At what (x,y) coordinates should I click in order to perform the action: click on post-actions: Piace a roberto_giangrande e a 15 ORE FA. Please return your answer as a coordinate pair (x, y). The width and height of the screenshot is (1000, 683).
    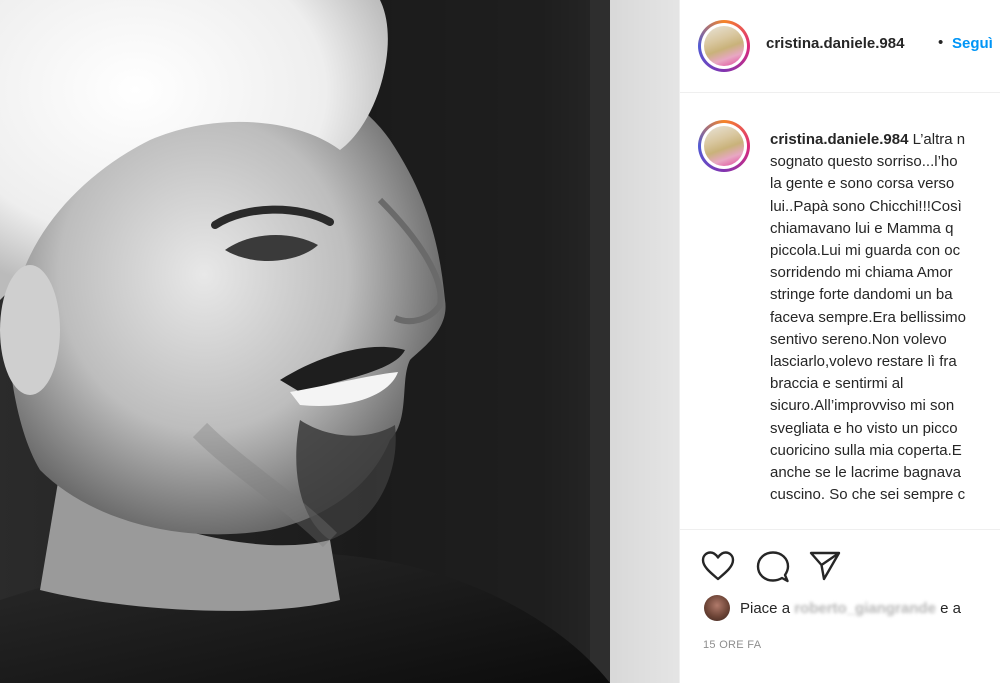
    Looking at the image, I should click on (840, 606).